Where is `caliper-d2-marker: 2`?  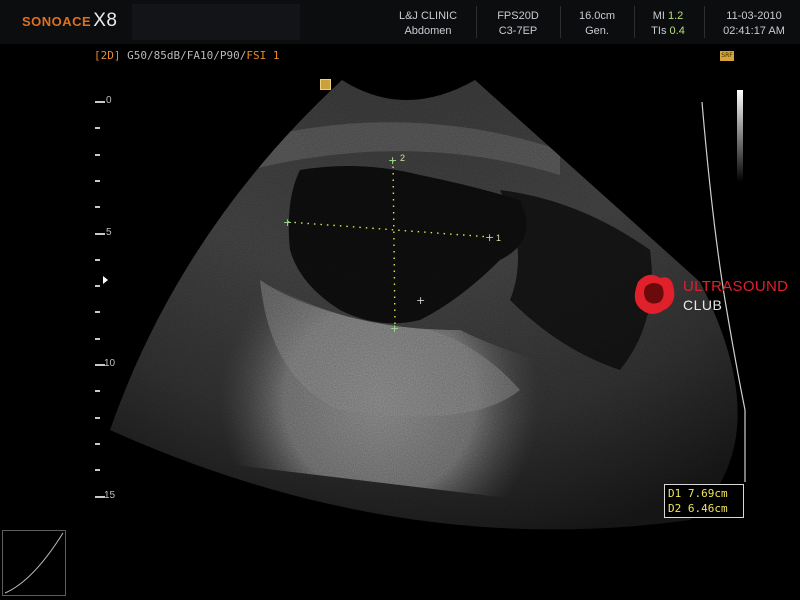
caliper-d2-marker: 2 is located at coordinates (403, 158).